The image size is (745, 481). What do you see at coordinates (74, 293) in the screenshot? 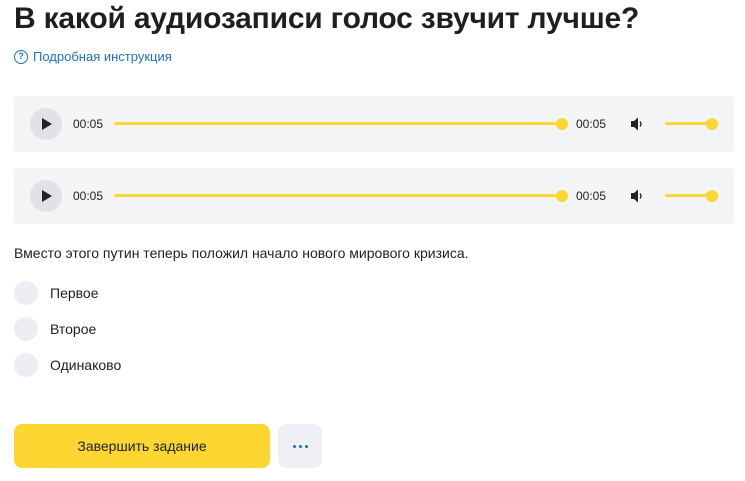
I see `option-label: Первое` at bounding box center [74, 293].